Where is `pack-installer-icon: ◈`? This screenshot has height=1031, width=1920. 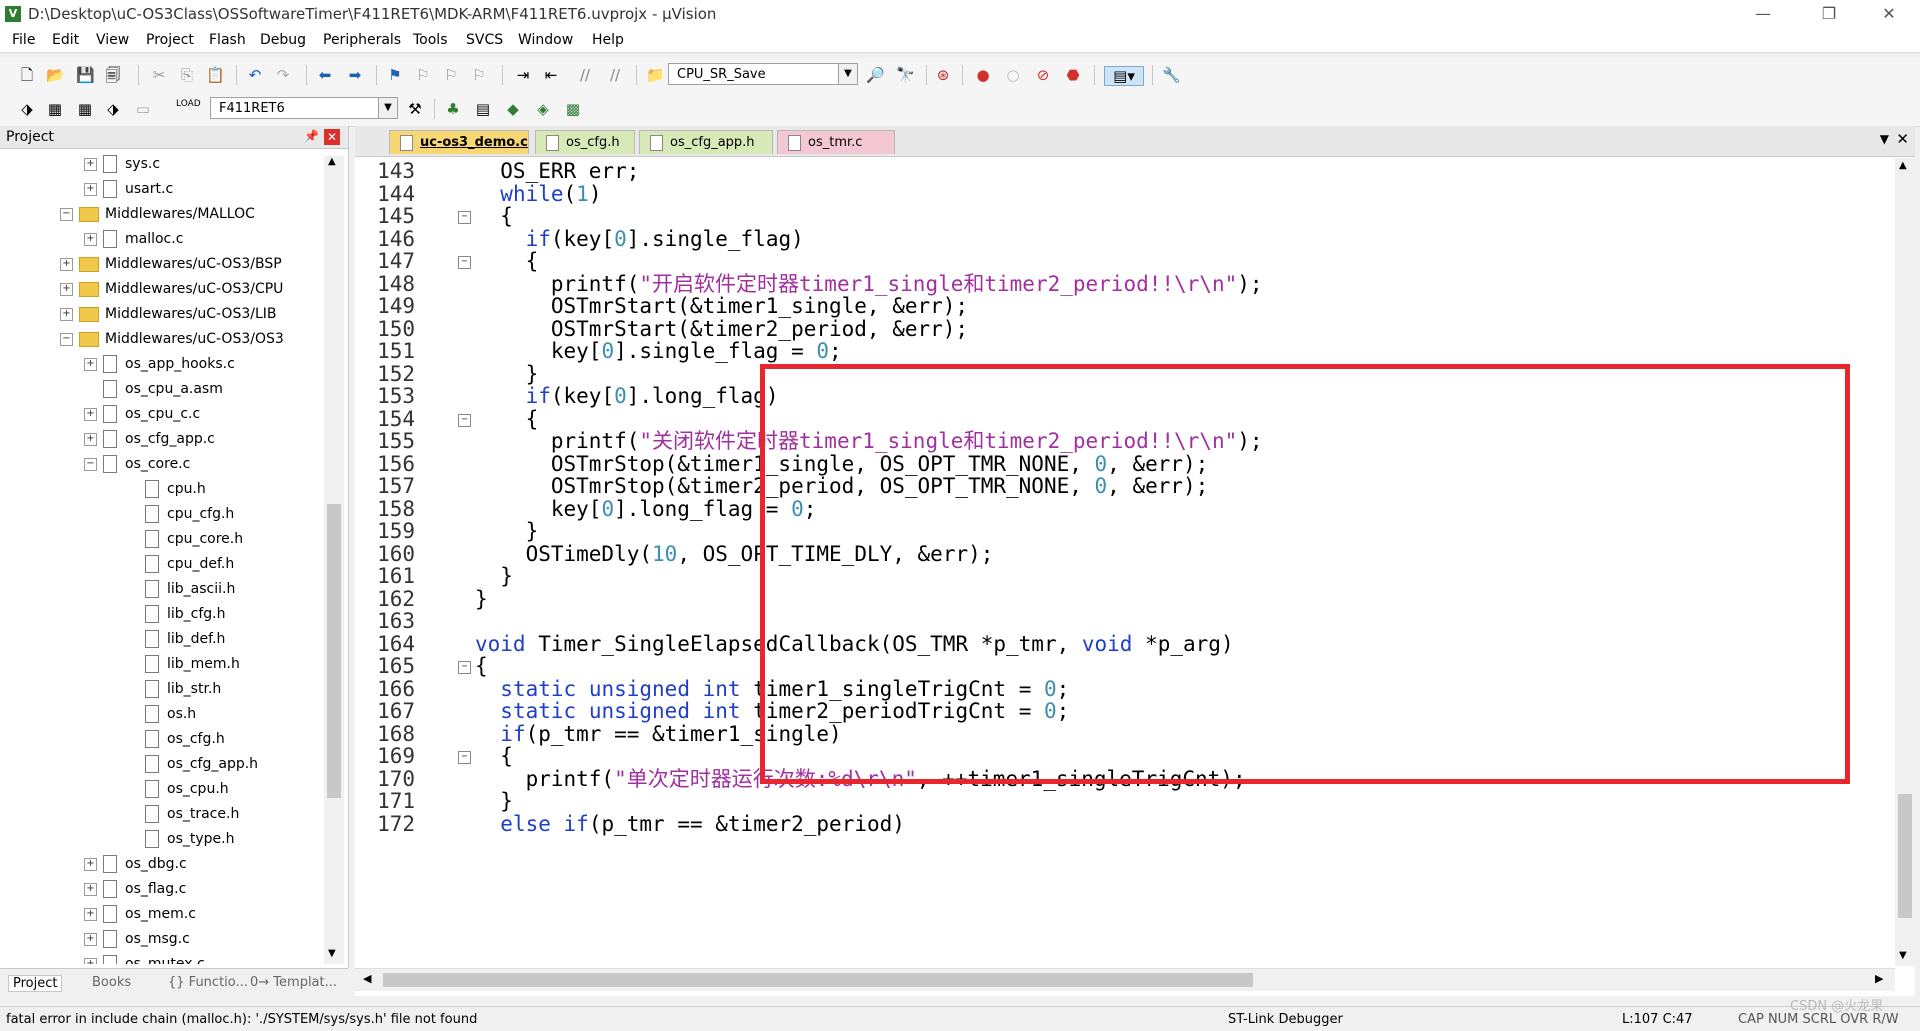
pack-installer-icon: ◈ is located at coordinates (543, 109).